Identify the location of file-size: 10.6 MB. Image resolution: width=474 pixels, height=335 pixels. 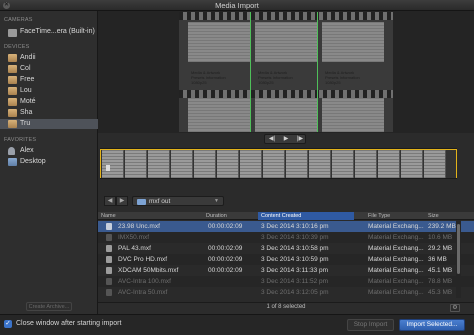
(440, 237).